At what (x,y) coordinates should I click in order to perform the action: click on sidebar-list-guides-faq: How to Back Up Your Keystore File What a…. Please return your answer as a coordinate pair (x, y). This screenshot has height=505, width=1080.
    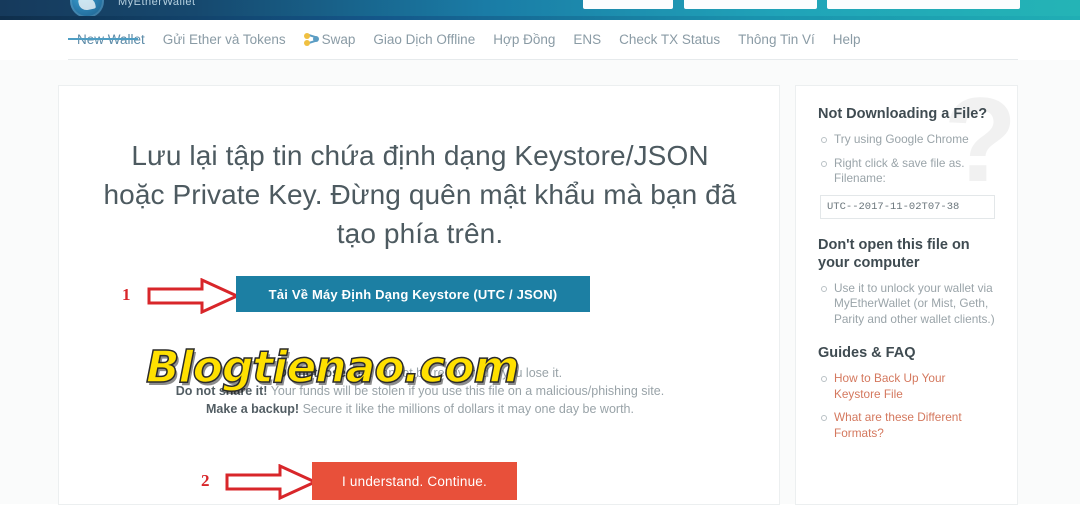
    Looking at the image, I should click on (907, 406).